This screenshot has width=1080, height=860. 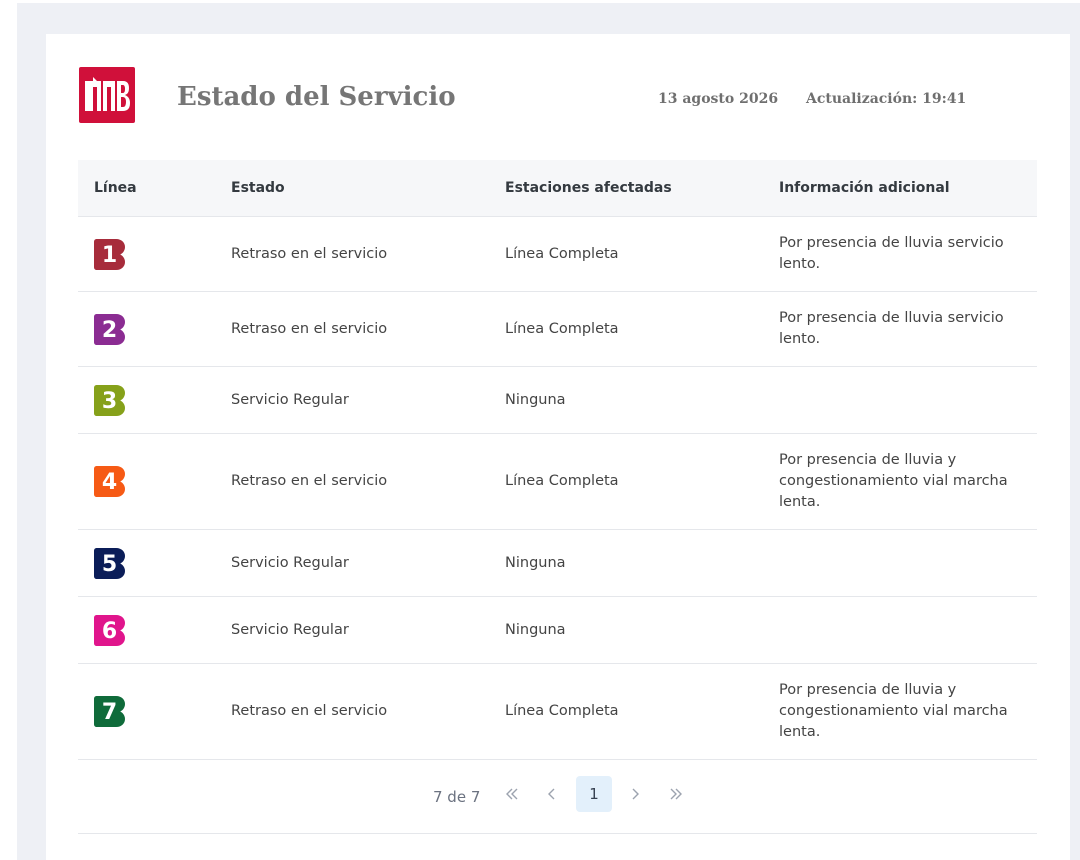 I want to click on last-page-button, so click(x=676, y=794).